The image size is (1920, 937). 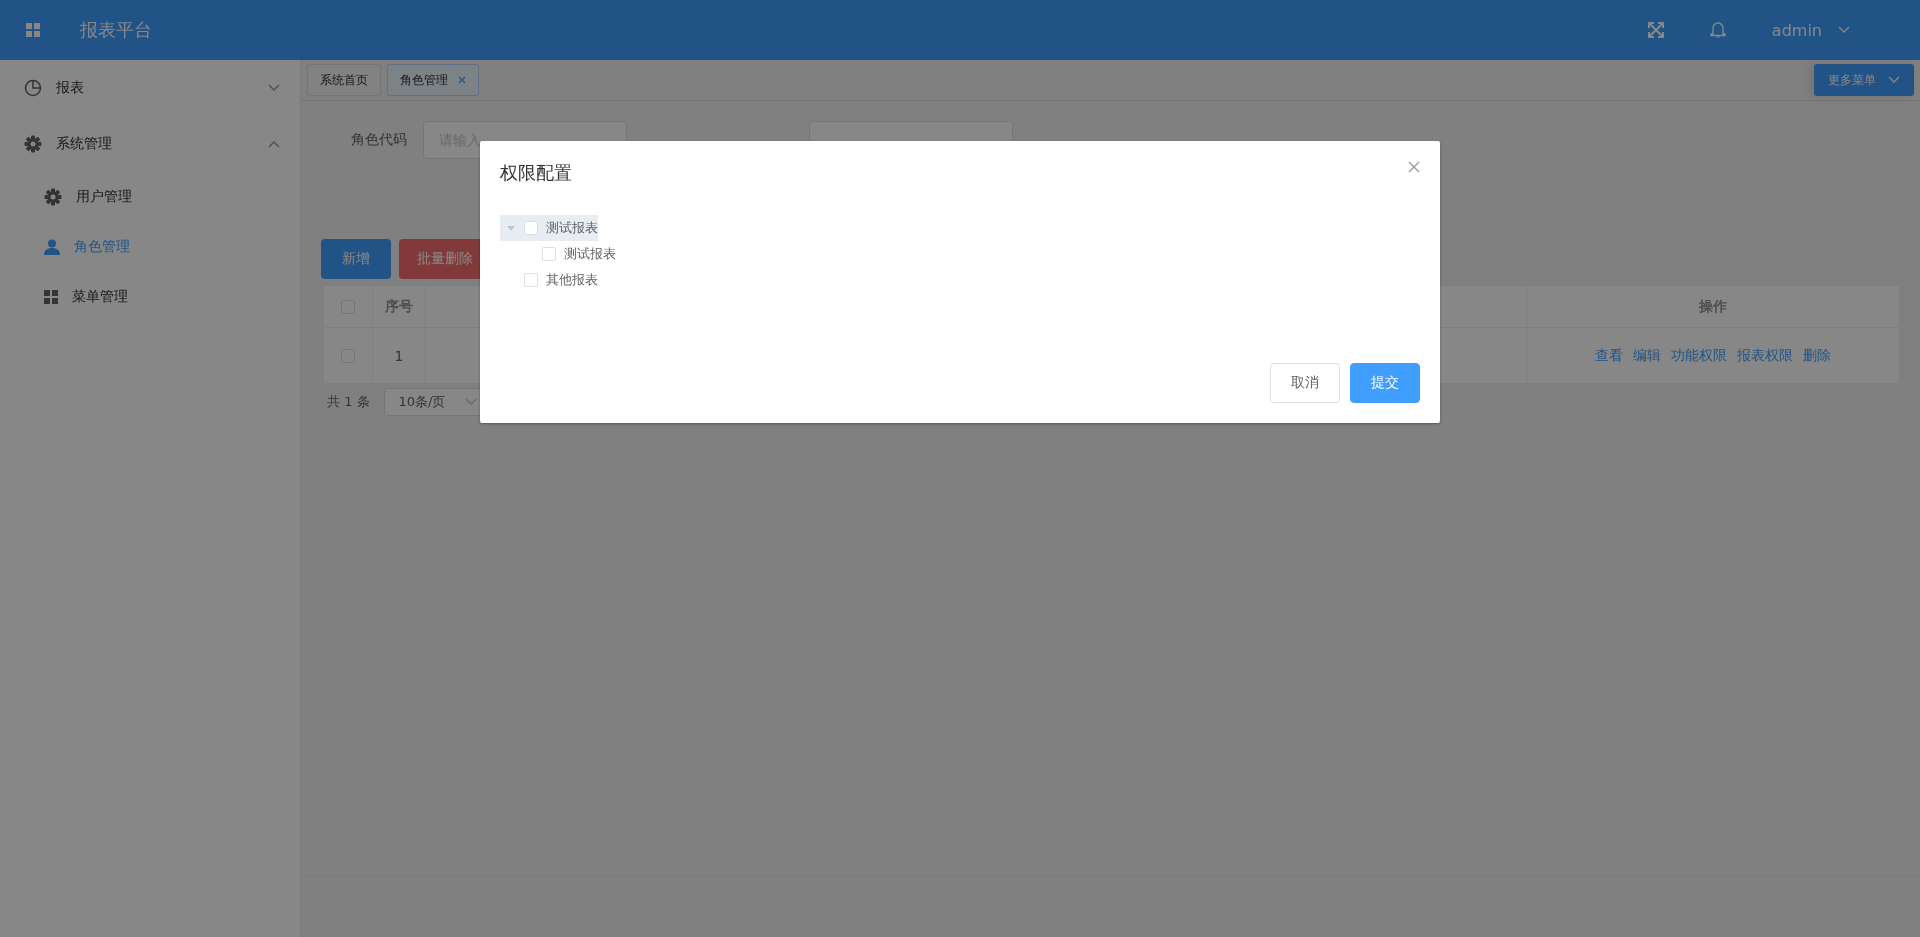 What do you see at coordinates (52, 247) in the screenshot?
I see `user-icon` at bounding box center [52, 247].